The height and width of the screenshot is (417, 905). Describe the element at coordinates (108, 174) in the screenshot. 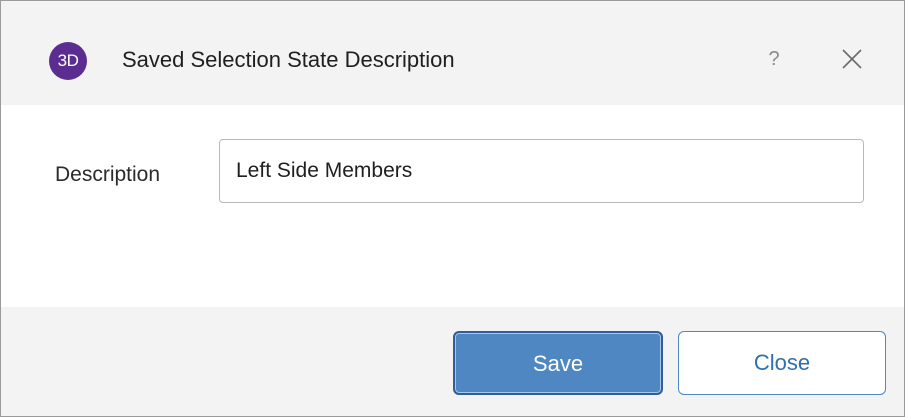

I see `description-label: Description` at that location.